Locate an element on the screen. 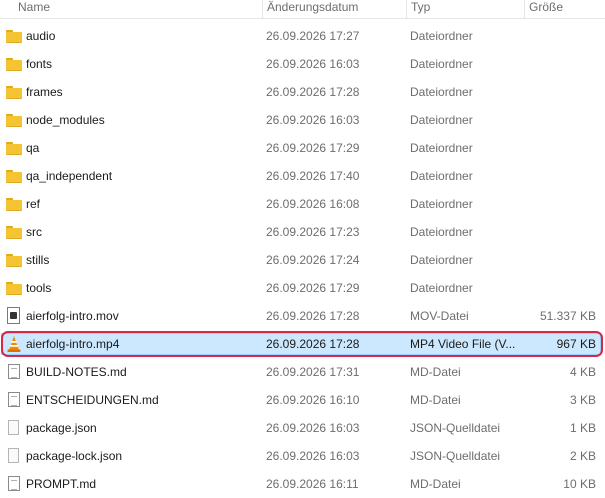  table-row: node_modules 26.09.2026 16:03 Dateiordner is located at coordinates (302, 120).